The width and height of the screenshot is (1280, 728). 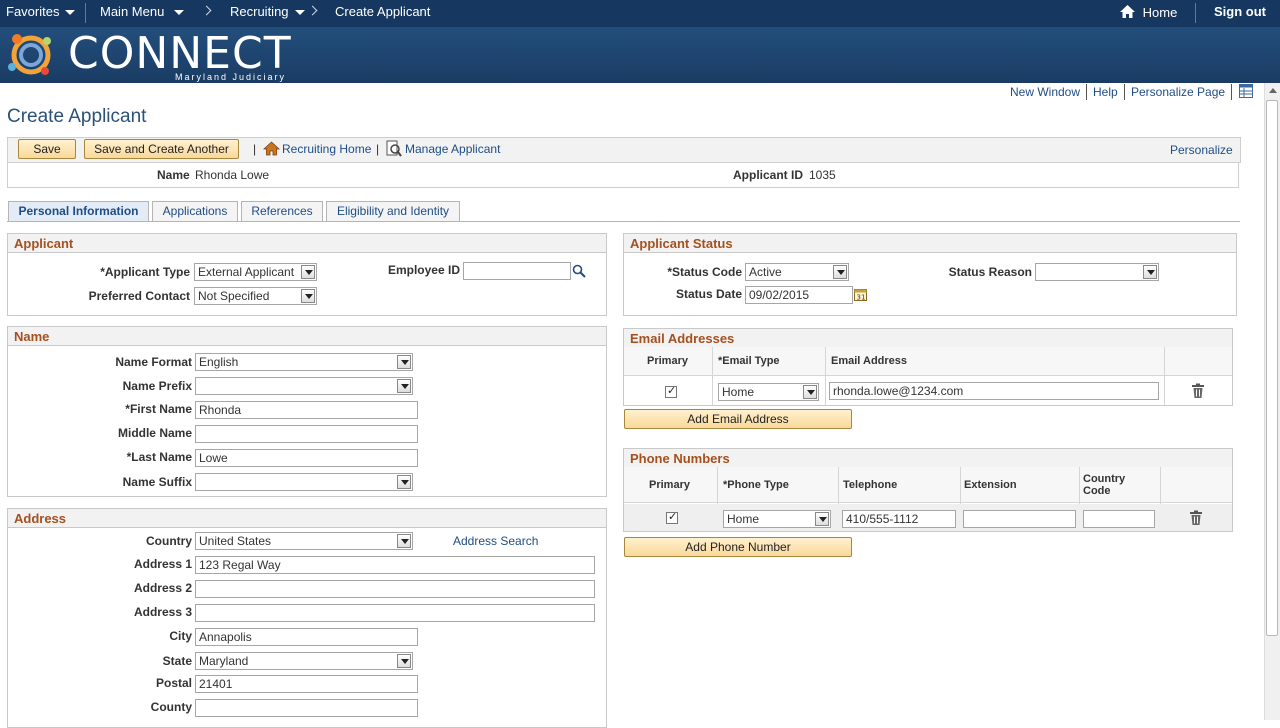 What do you see at coordinates (1119, 519) in the screenshot?
I see `country-code-input` at bounding box center [1119, 519].